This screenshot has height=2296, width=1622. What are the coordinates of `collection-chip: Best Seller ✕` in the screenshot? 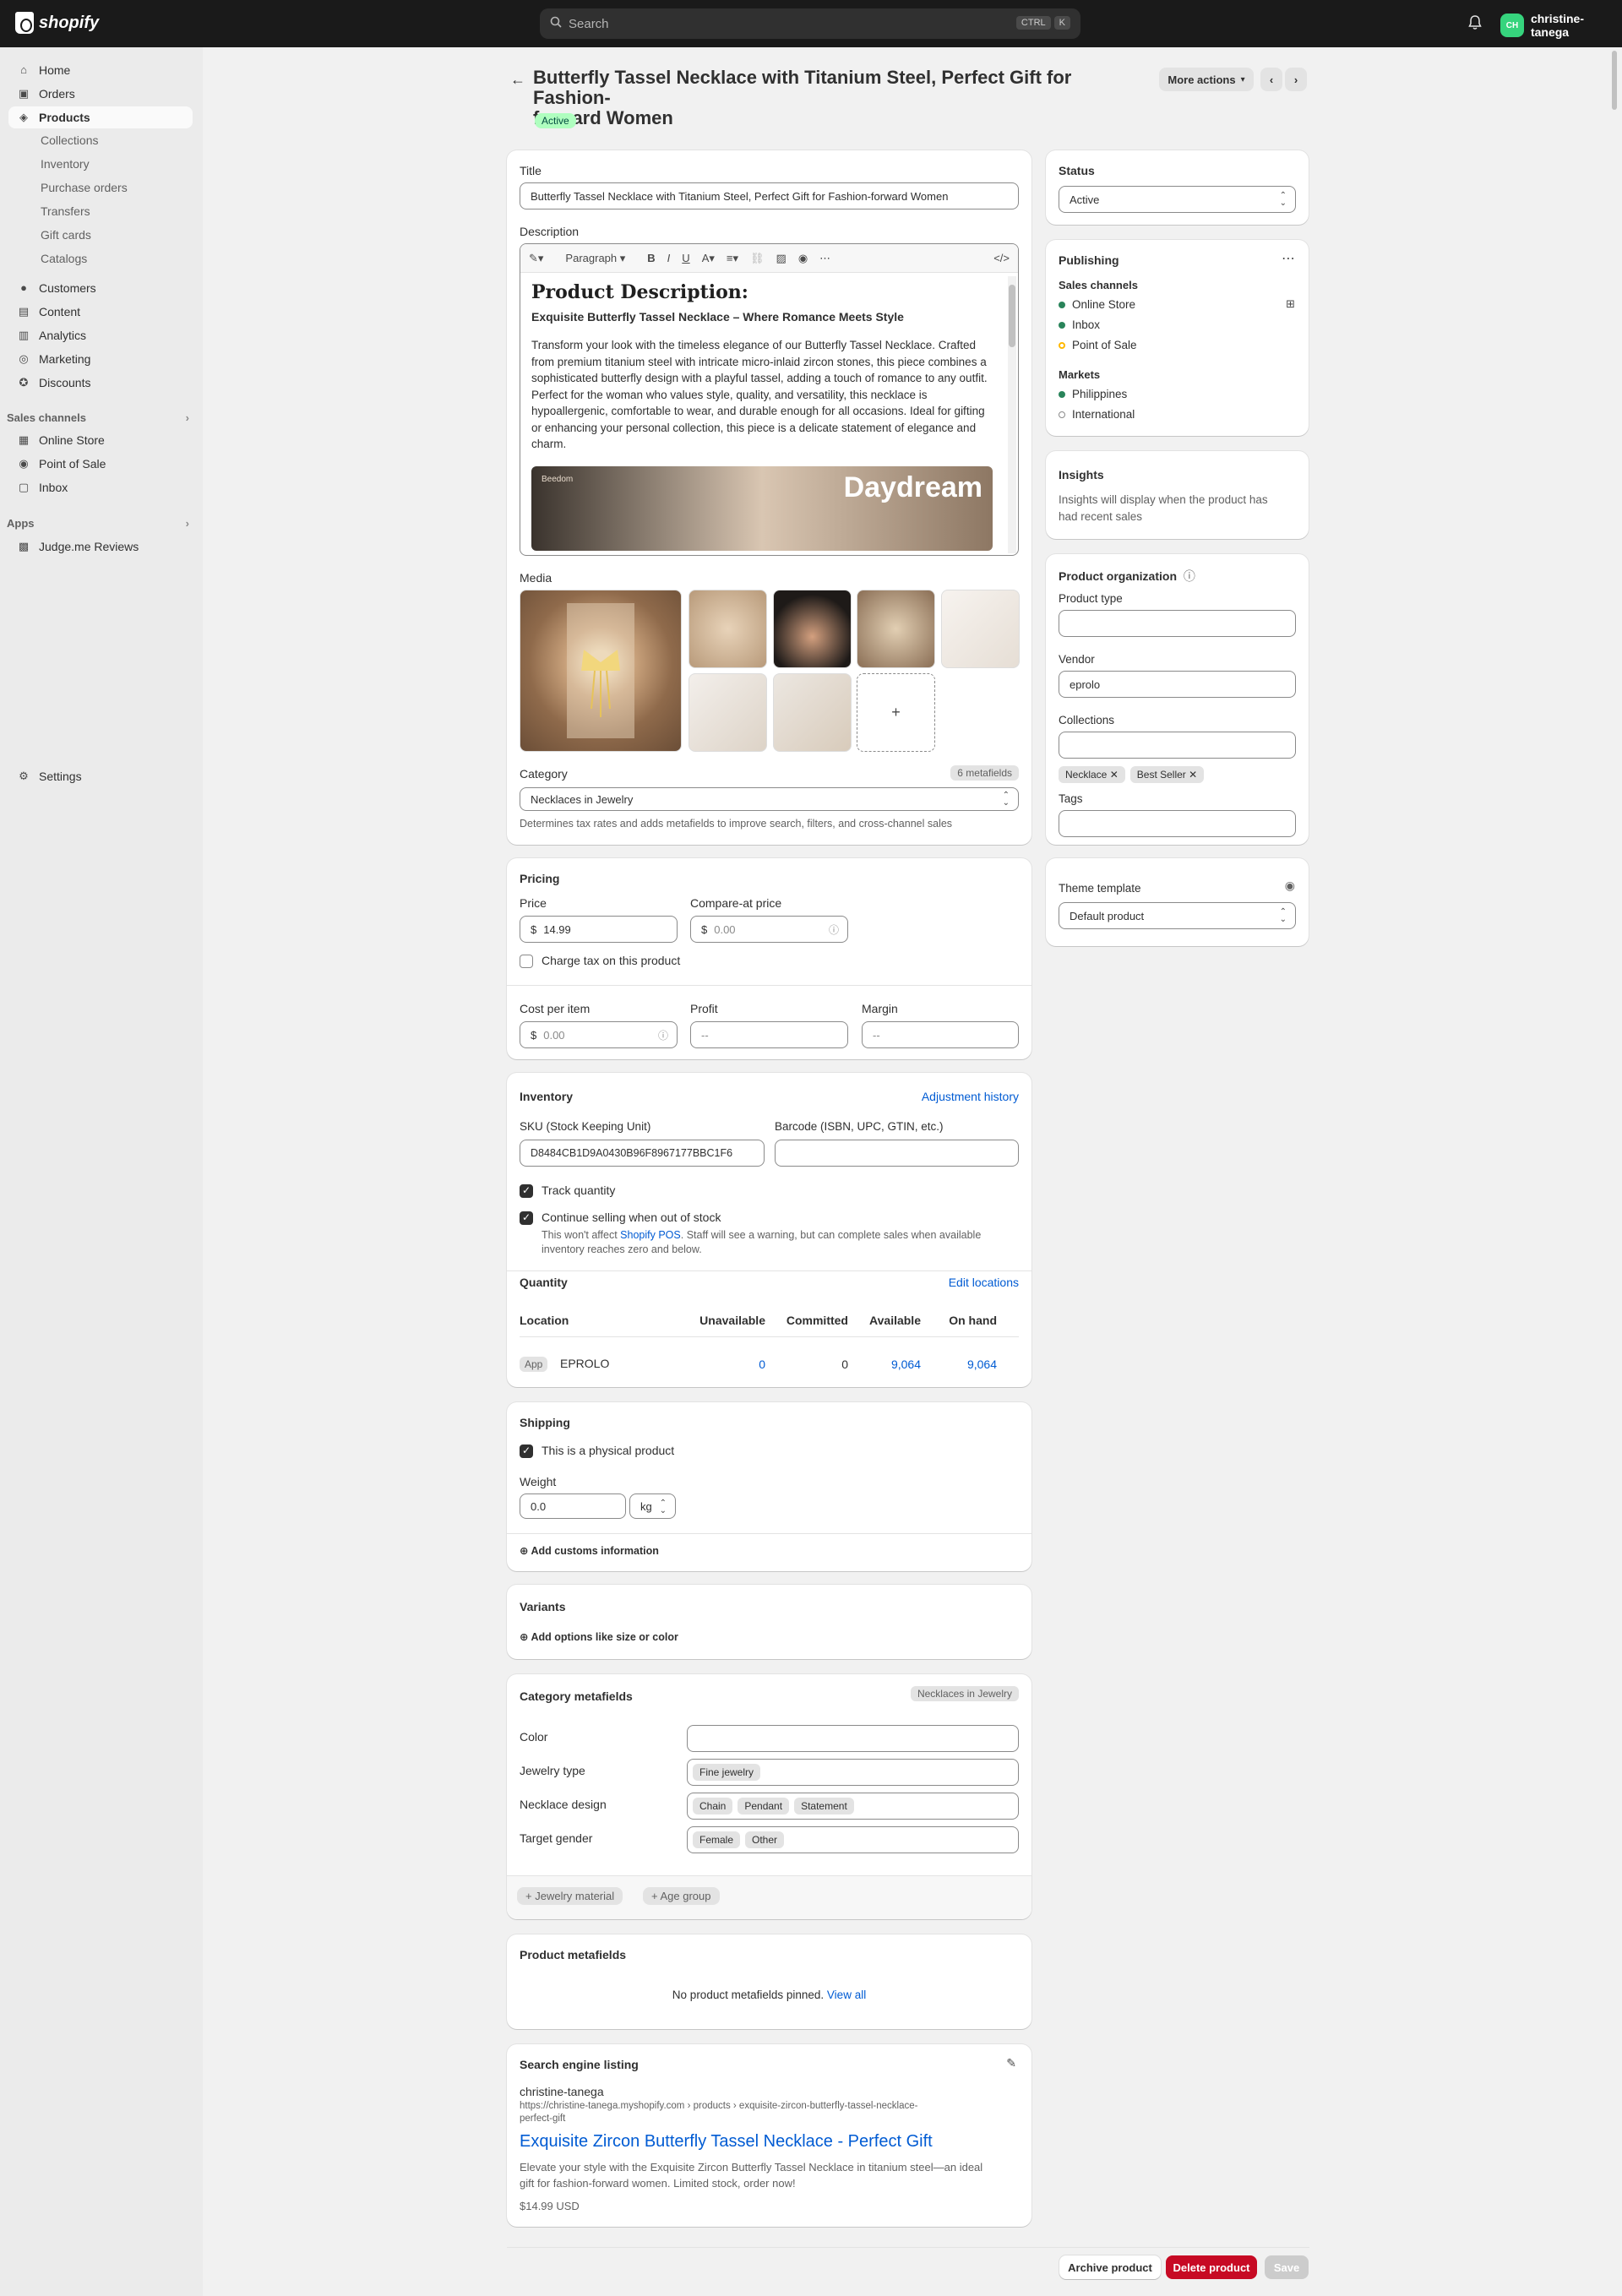 It's located at (1167, 774).